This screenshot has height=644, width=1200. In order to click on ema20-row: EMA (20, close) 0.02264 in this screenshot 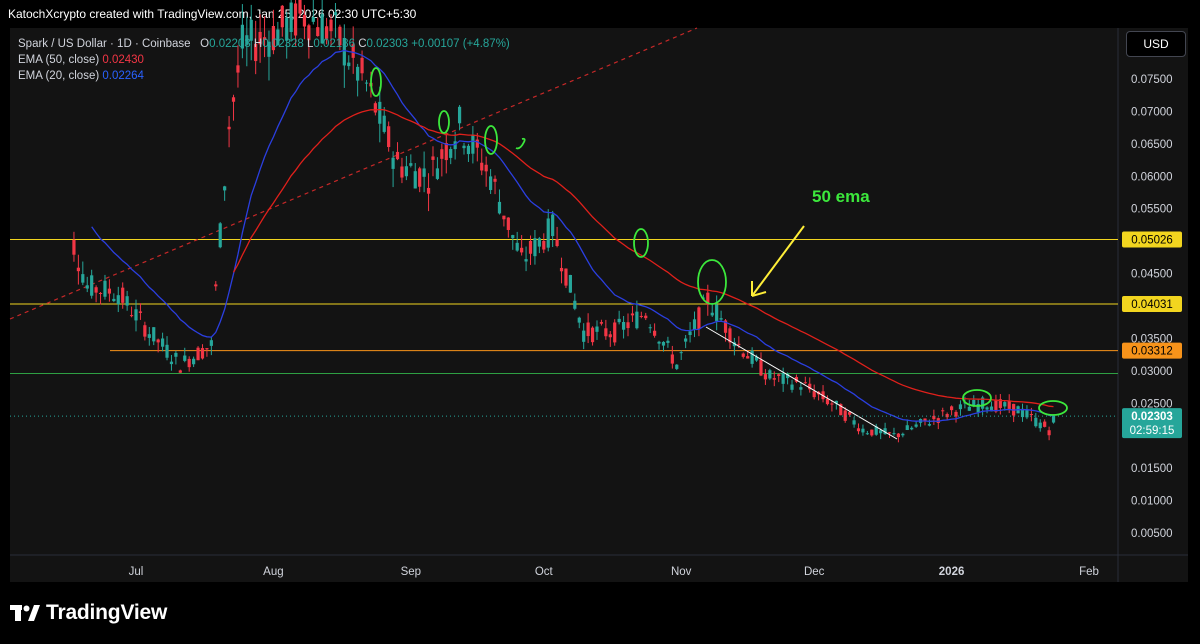, I will do `click(264, 76)`.